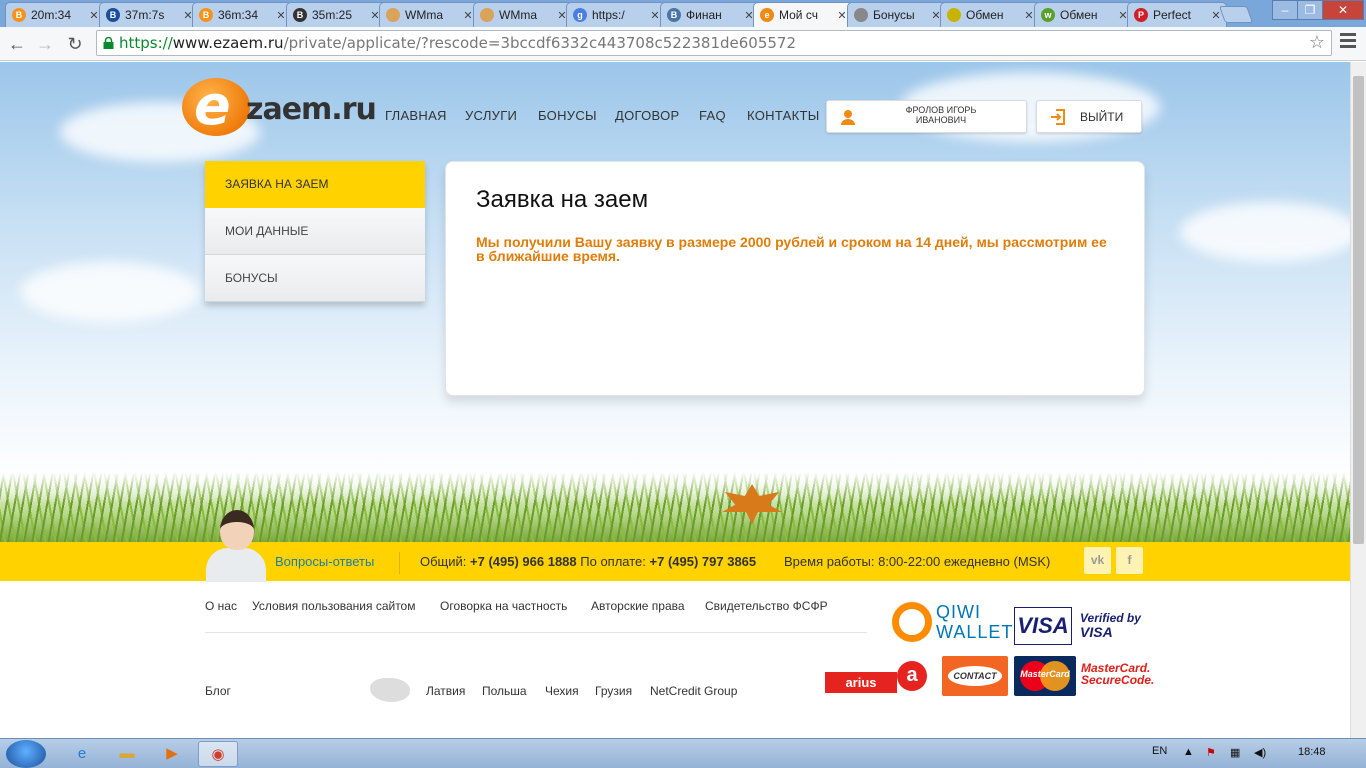 The image size is (1366, 768). I want to click on tab-title: 20m:34, so click(51, 15).